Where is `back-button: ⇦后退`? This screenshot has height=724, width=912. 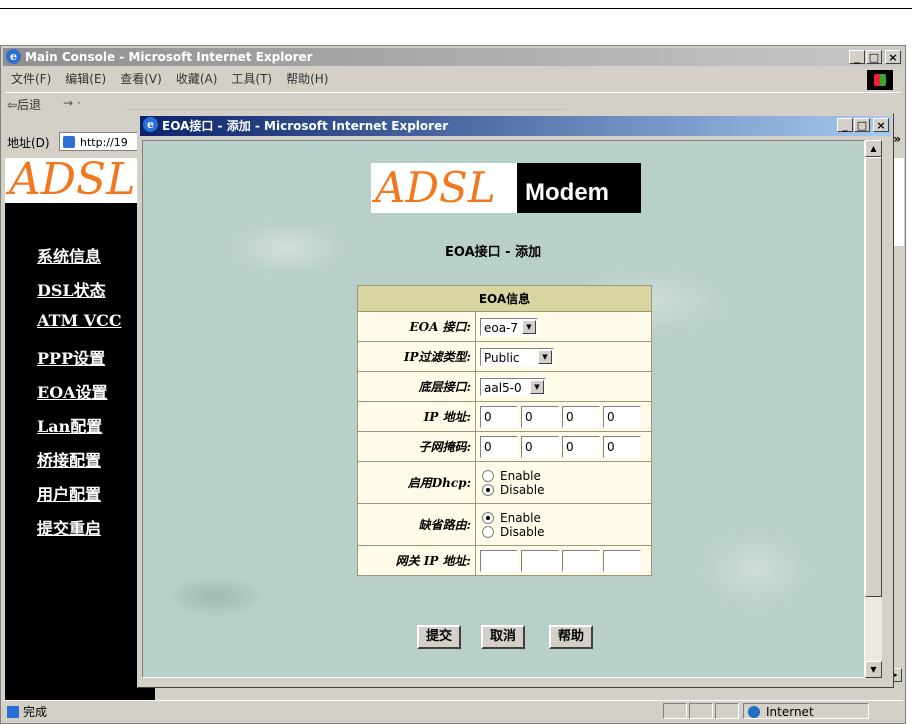
back-button: ⇦后退 is located at coordinates (24, 104).